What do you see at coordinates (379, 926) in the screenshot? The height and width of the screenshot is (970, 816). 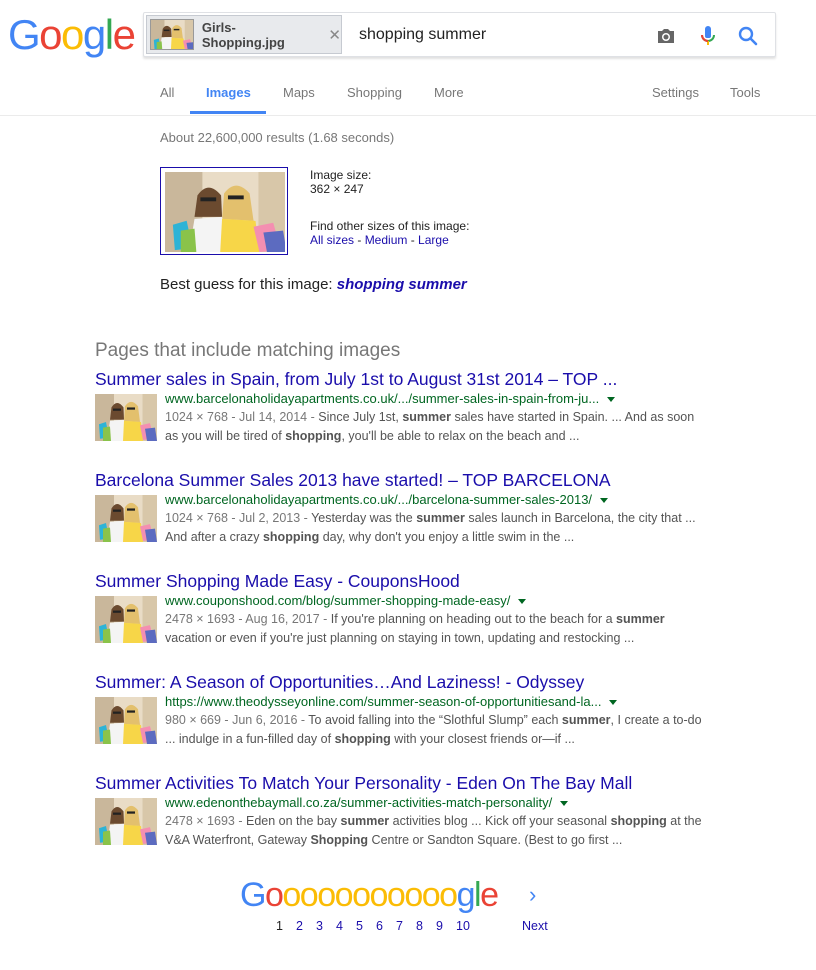 I see `page-number-link: 6` at bounding box center [379, 926].